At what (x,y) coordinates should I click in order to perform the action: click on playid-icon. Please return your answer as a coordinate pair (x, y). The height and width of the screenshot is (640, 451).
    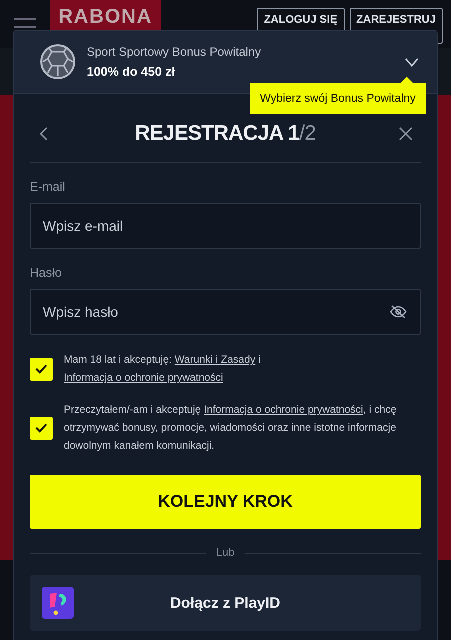
    Looking at the image, I should click on (58, 603).